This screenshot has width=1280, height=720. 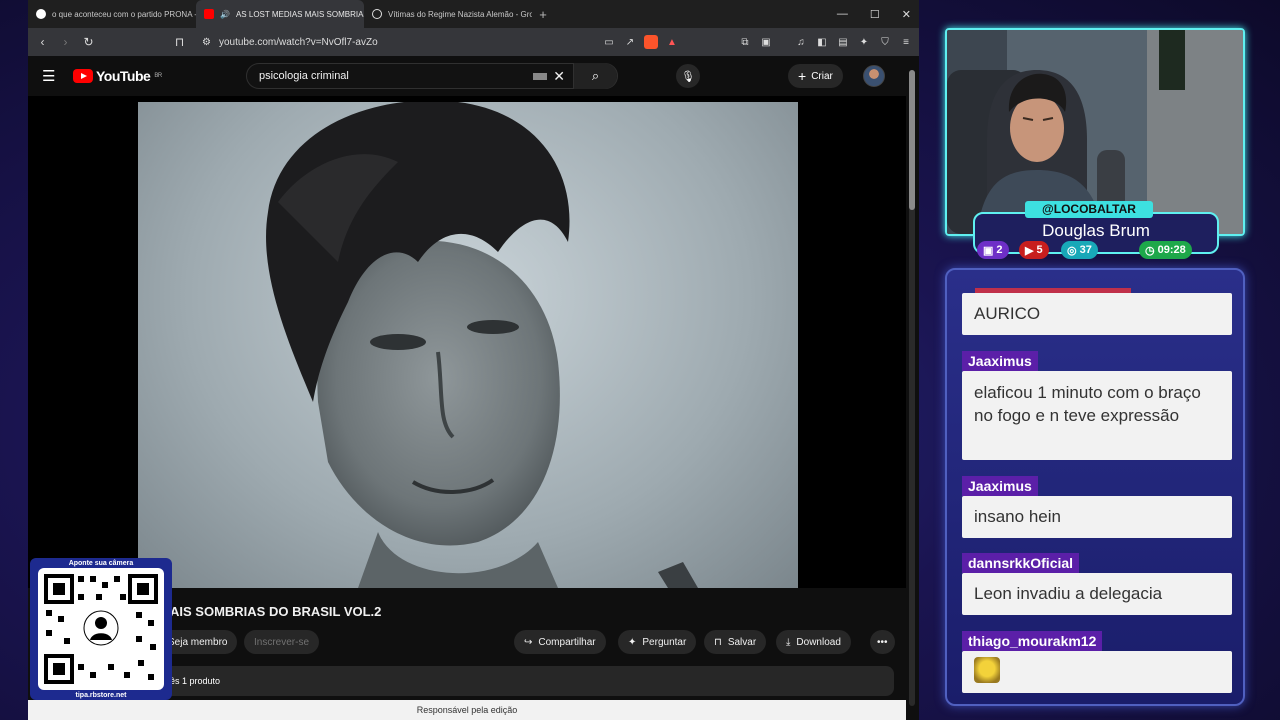 What do you see at coordinates (757, 42) in the screenshot?
I see `toolbar-icons: ▭ ↗ ▲ ⧉ ▣ ♫ ◧ ▤ ✦ ⛉ ≡` at bounding box center [757, 42].